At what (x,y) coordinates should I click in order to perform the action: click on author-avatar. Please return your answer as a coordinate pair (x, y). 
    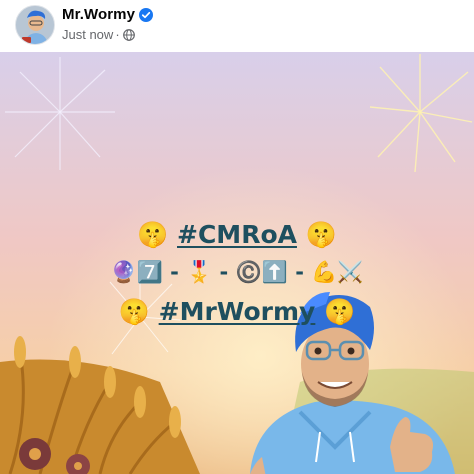
    Looking at the image, I should click on (35, 25).